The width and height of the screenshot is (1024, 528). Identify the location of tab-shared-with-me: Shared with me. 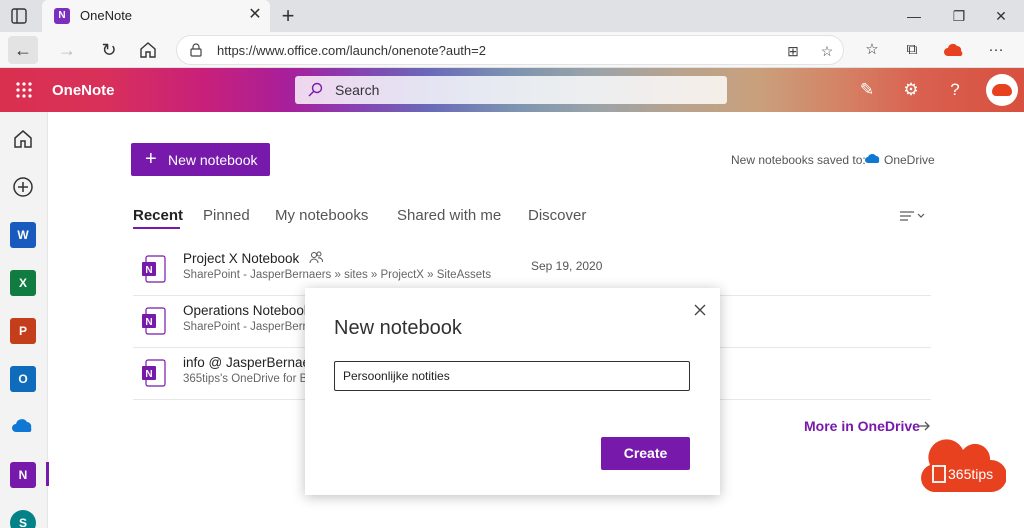
(449, 215).